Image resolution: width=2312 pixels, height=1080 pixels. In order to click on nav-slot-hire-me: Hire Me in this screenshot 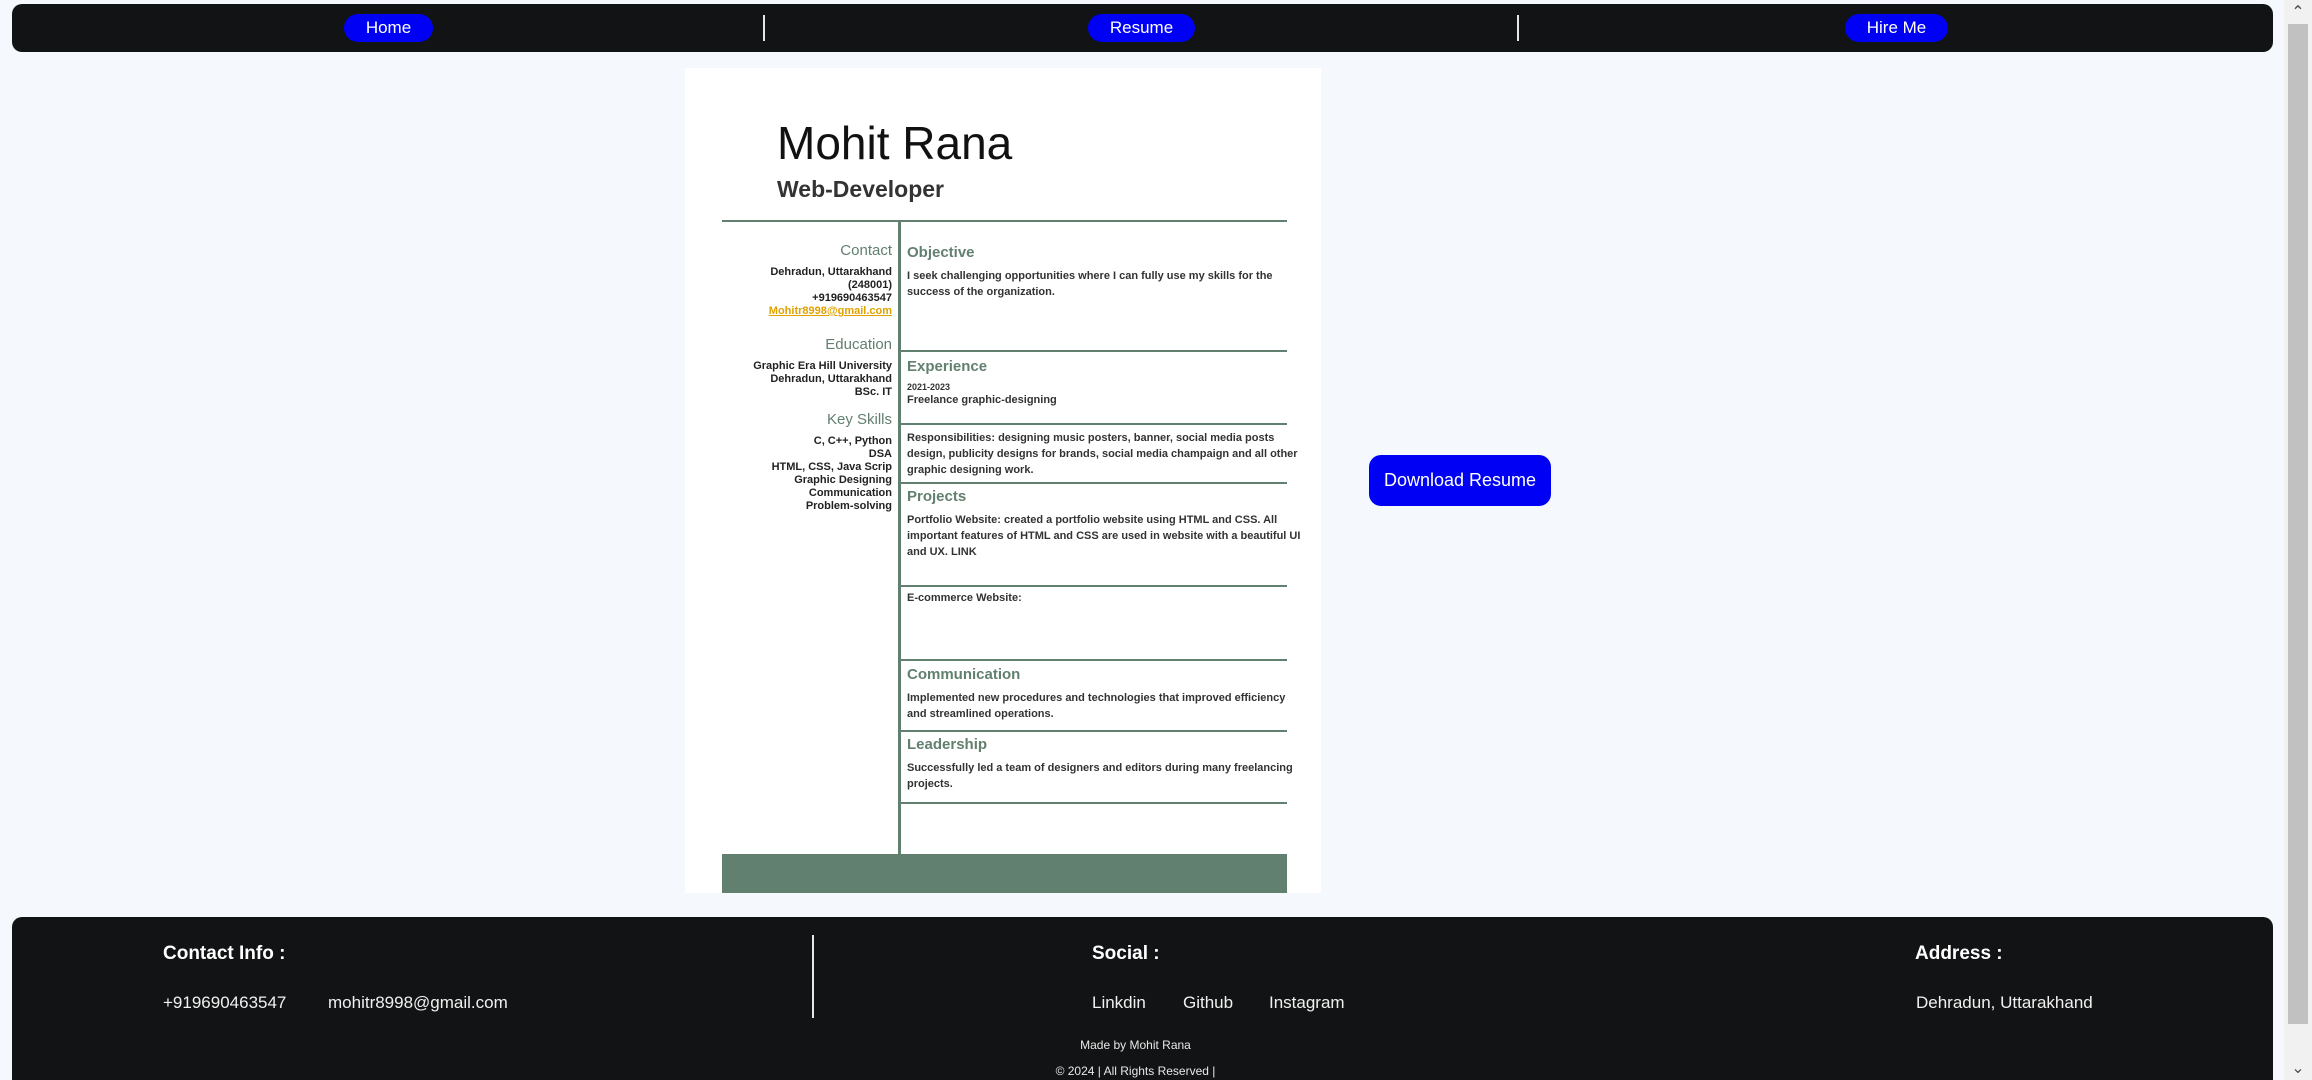, I will do `click(1896, 28)`.